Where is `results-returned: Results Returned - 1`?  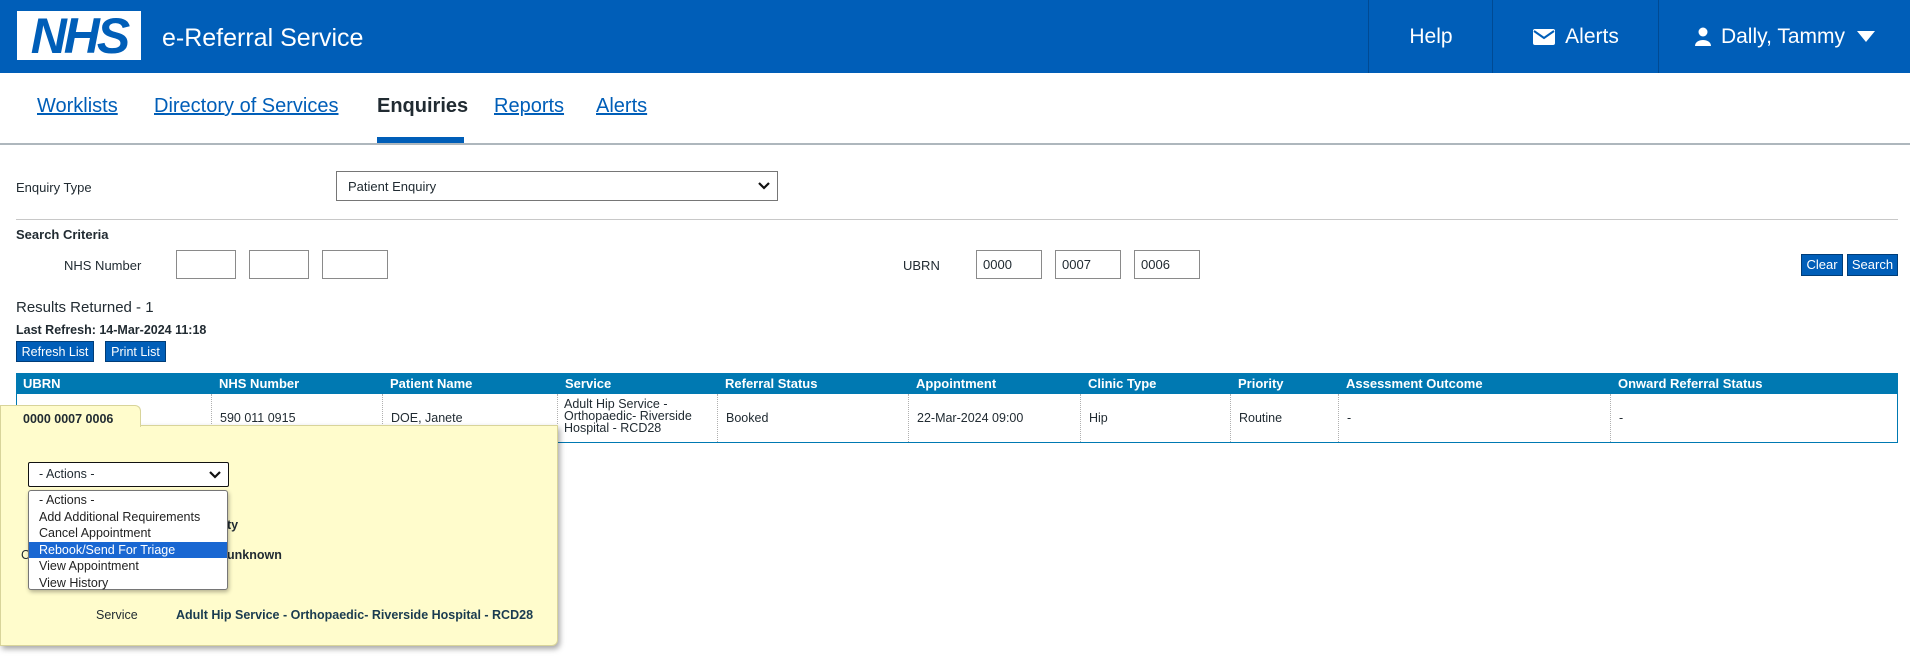 results-returned: Results Returned - 1 is located at coordinates (85, 307).